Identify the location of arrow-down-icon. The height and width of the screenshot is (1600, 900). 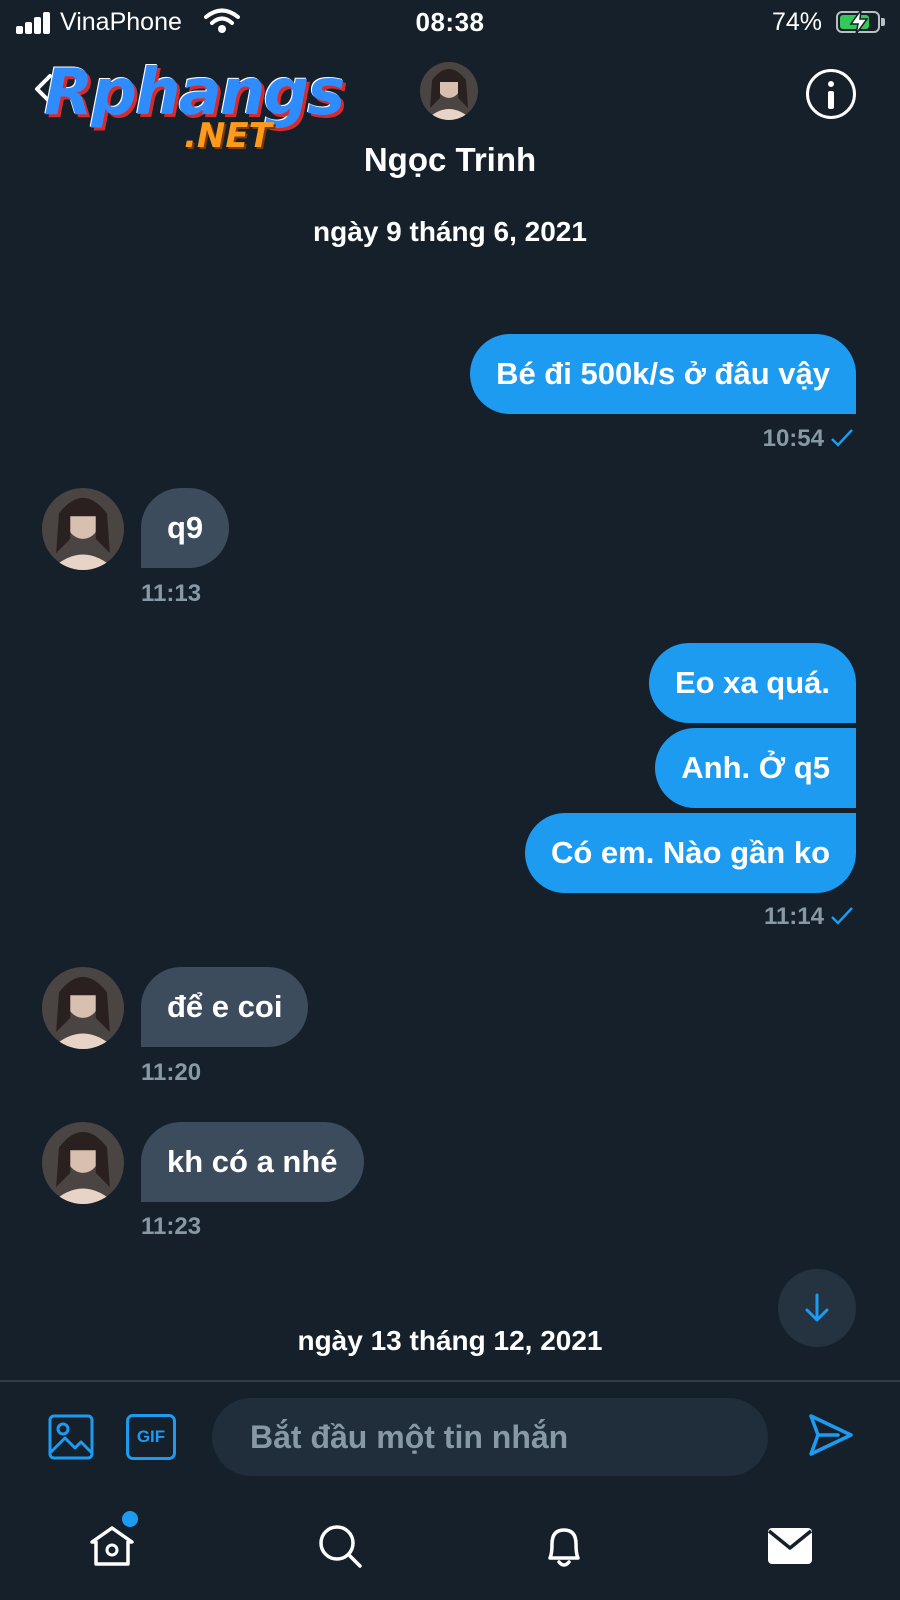
(817, 1307).